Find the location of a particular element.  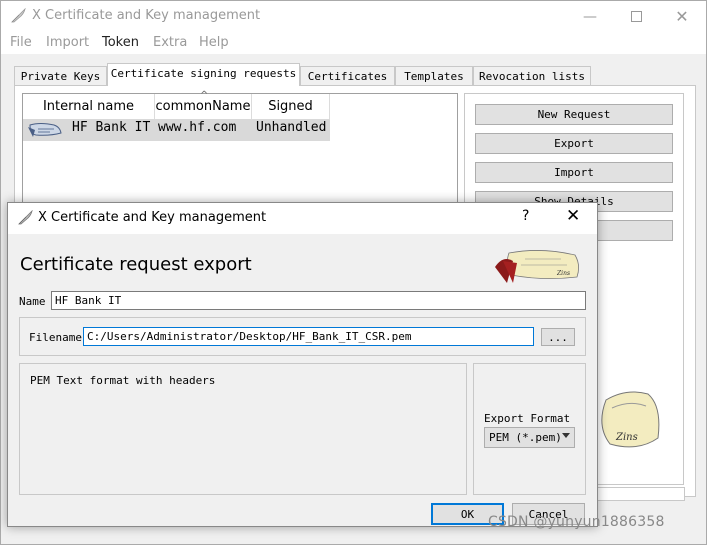

tab-private-keys: Private Keys is located at coordinates (60, 75).